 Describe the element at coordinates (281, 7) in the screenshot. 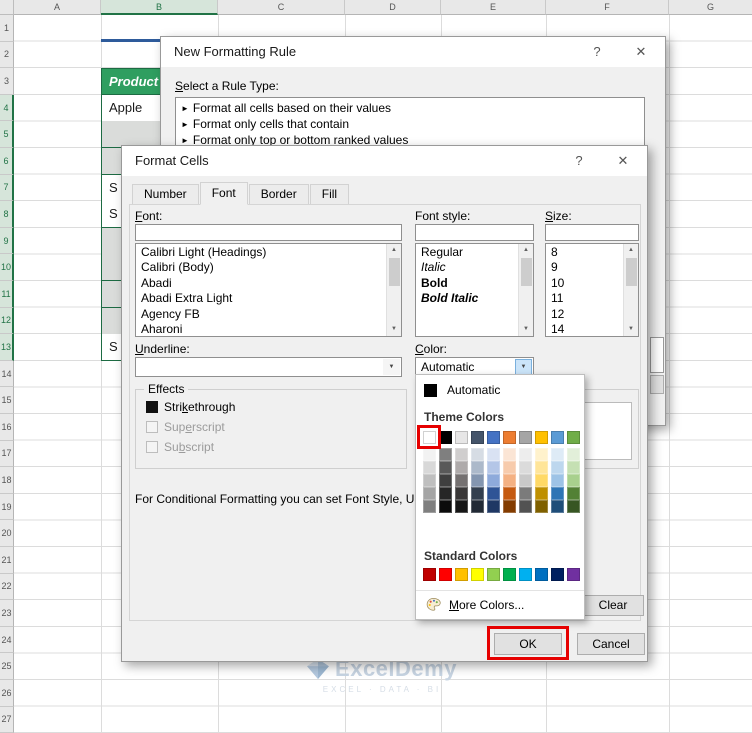

I see `column-header-C: C` at that location.